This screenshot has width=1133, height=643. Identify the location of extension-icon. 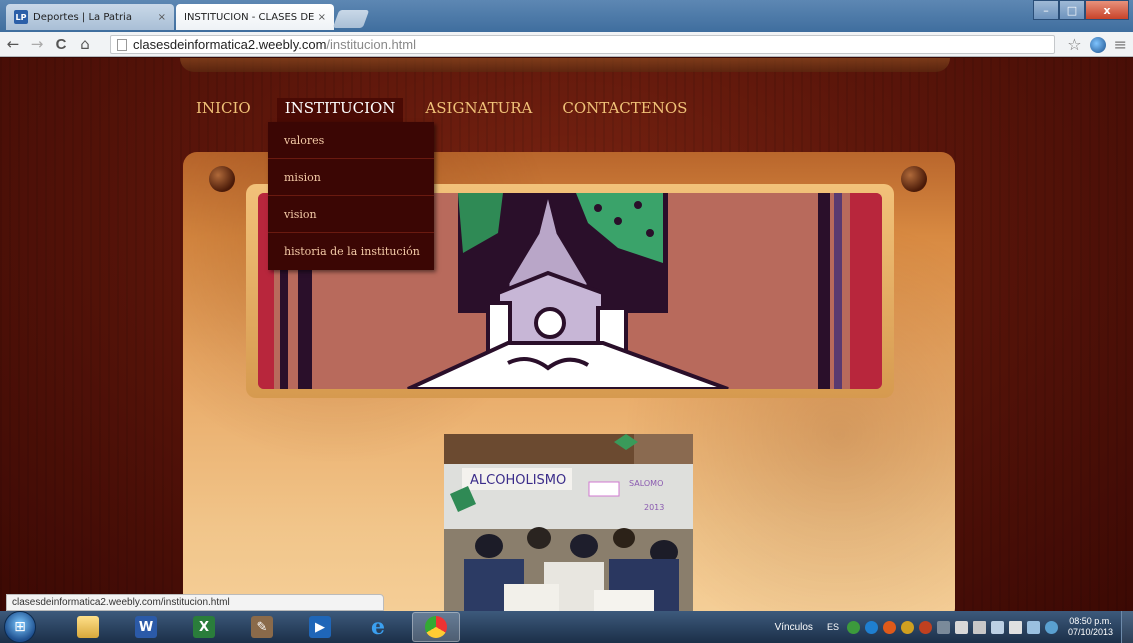
(1097, 44).